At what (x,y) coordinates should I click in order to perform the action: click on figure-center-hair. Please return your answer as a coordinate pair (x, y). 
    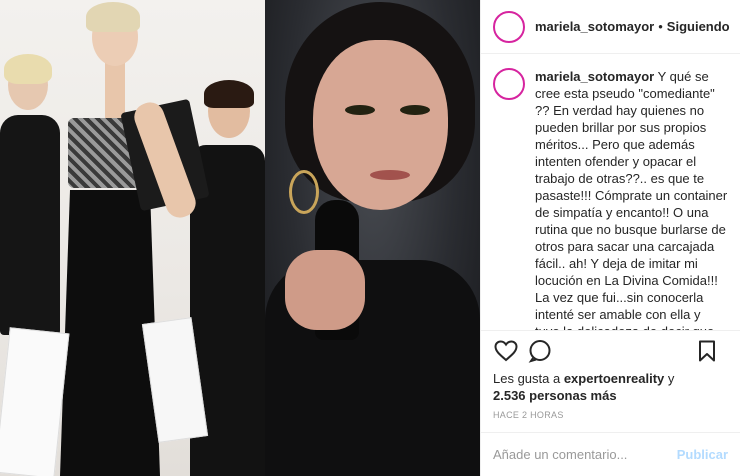
    Looking at the image, I should click on (113, 17).